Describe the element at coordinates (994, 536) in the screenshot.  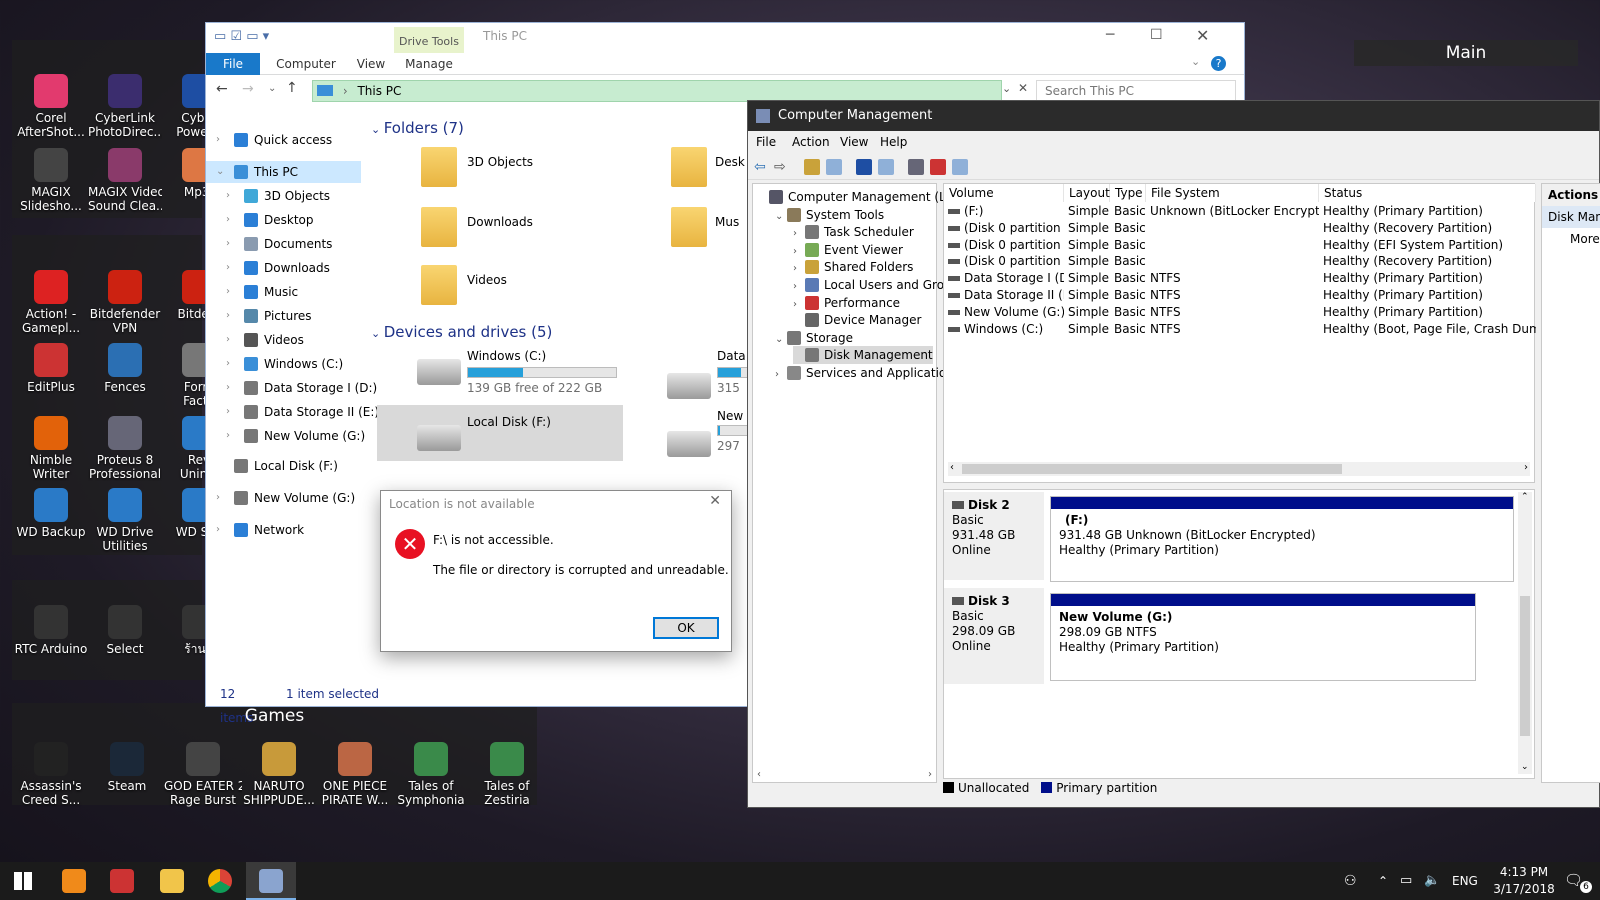
I see `disk2-label: Disk 2 Basic 931.48 GB Online` at that location.